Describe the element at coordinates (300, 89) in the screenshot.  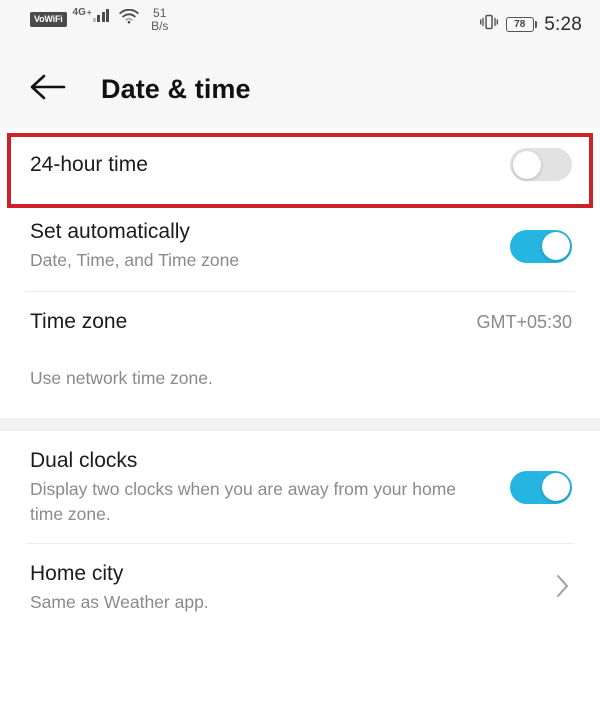
I see `app-bar: Date & time` at that location.